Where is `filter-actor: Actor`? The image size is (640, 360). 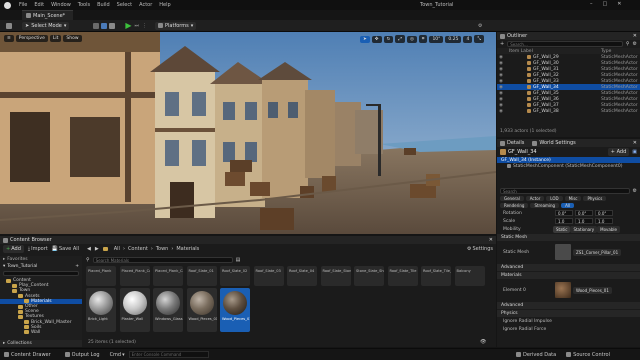
filter-actor: Actor is located at coordinates (535, 198).